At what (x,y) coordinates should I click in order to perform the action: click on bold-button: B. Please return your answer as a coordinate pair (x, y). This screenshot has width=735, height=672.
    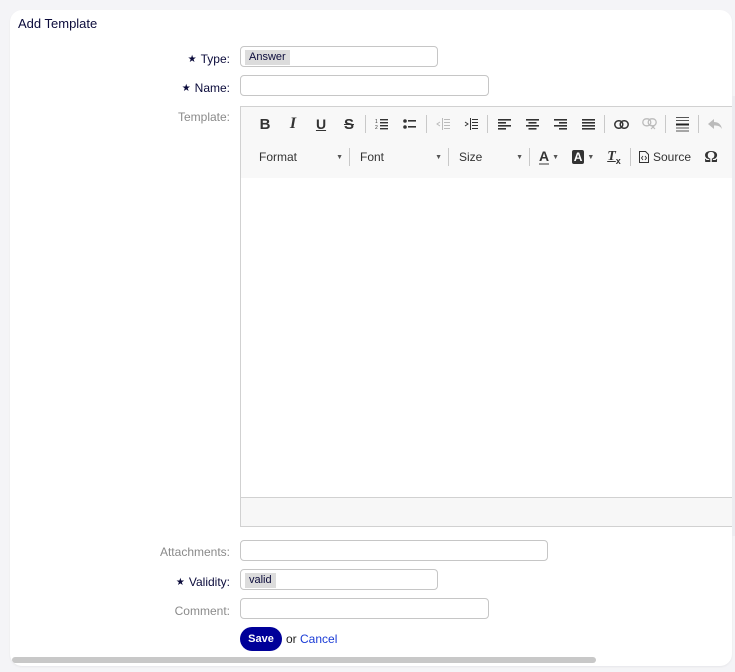
    Looking at the image, I should click on (265, 124).